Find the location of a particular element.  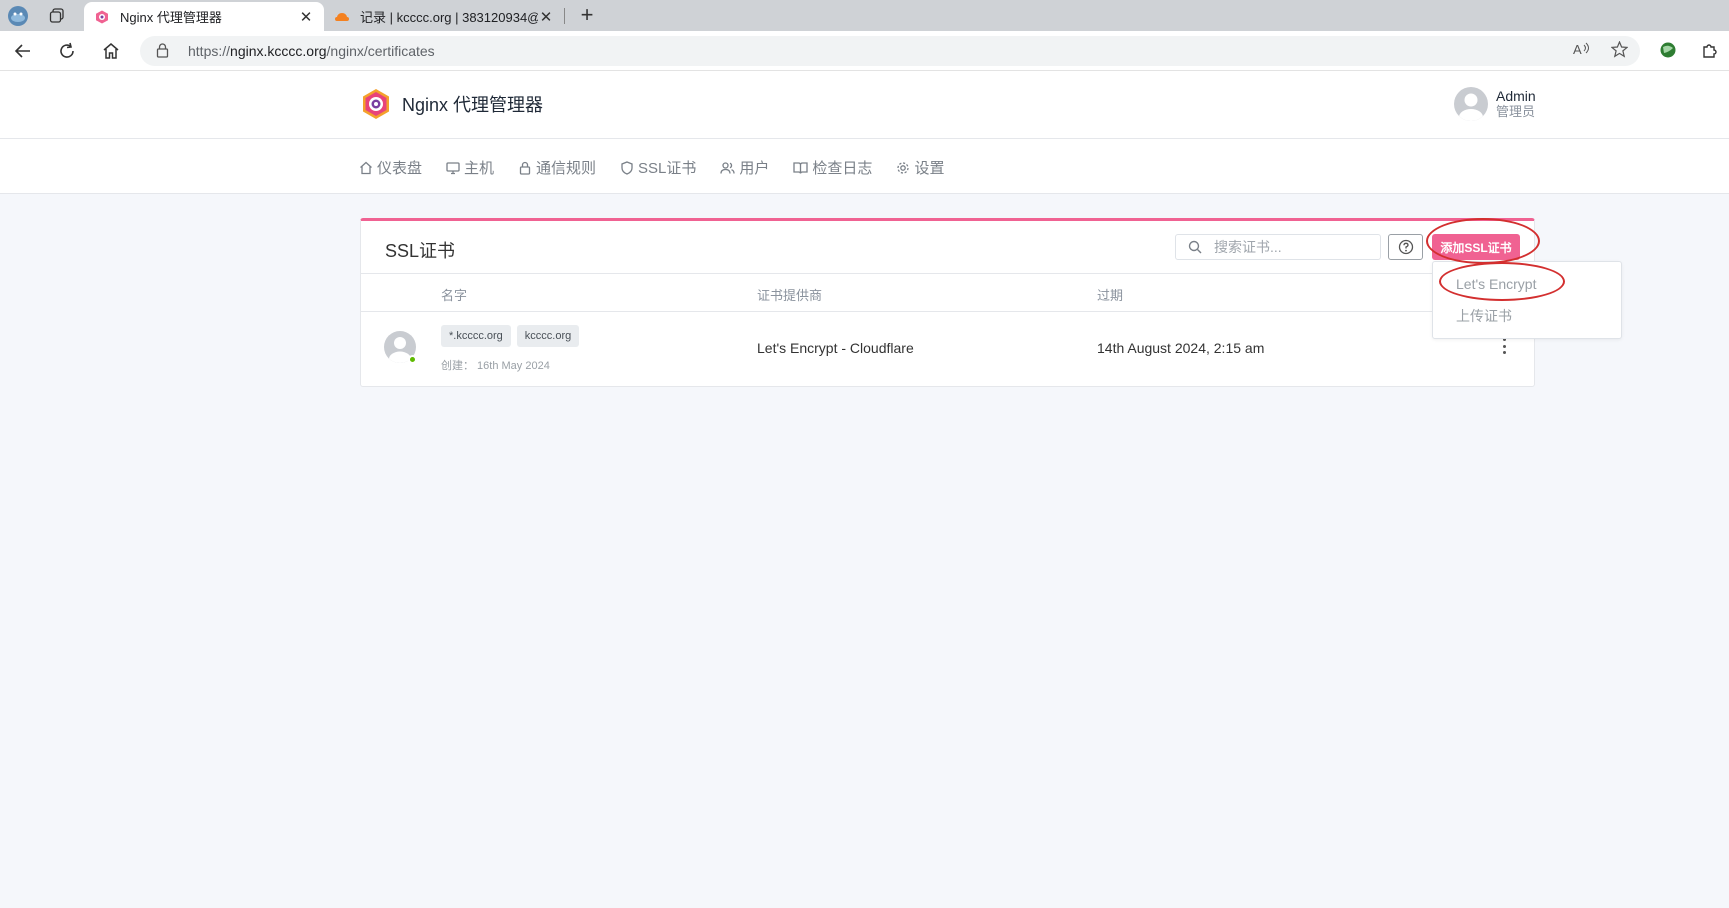

nginx-favicon-icon is located at coordinates (102, 17).